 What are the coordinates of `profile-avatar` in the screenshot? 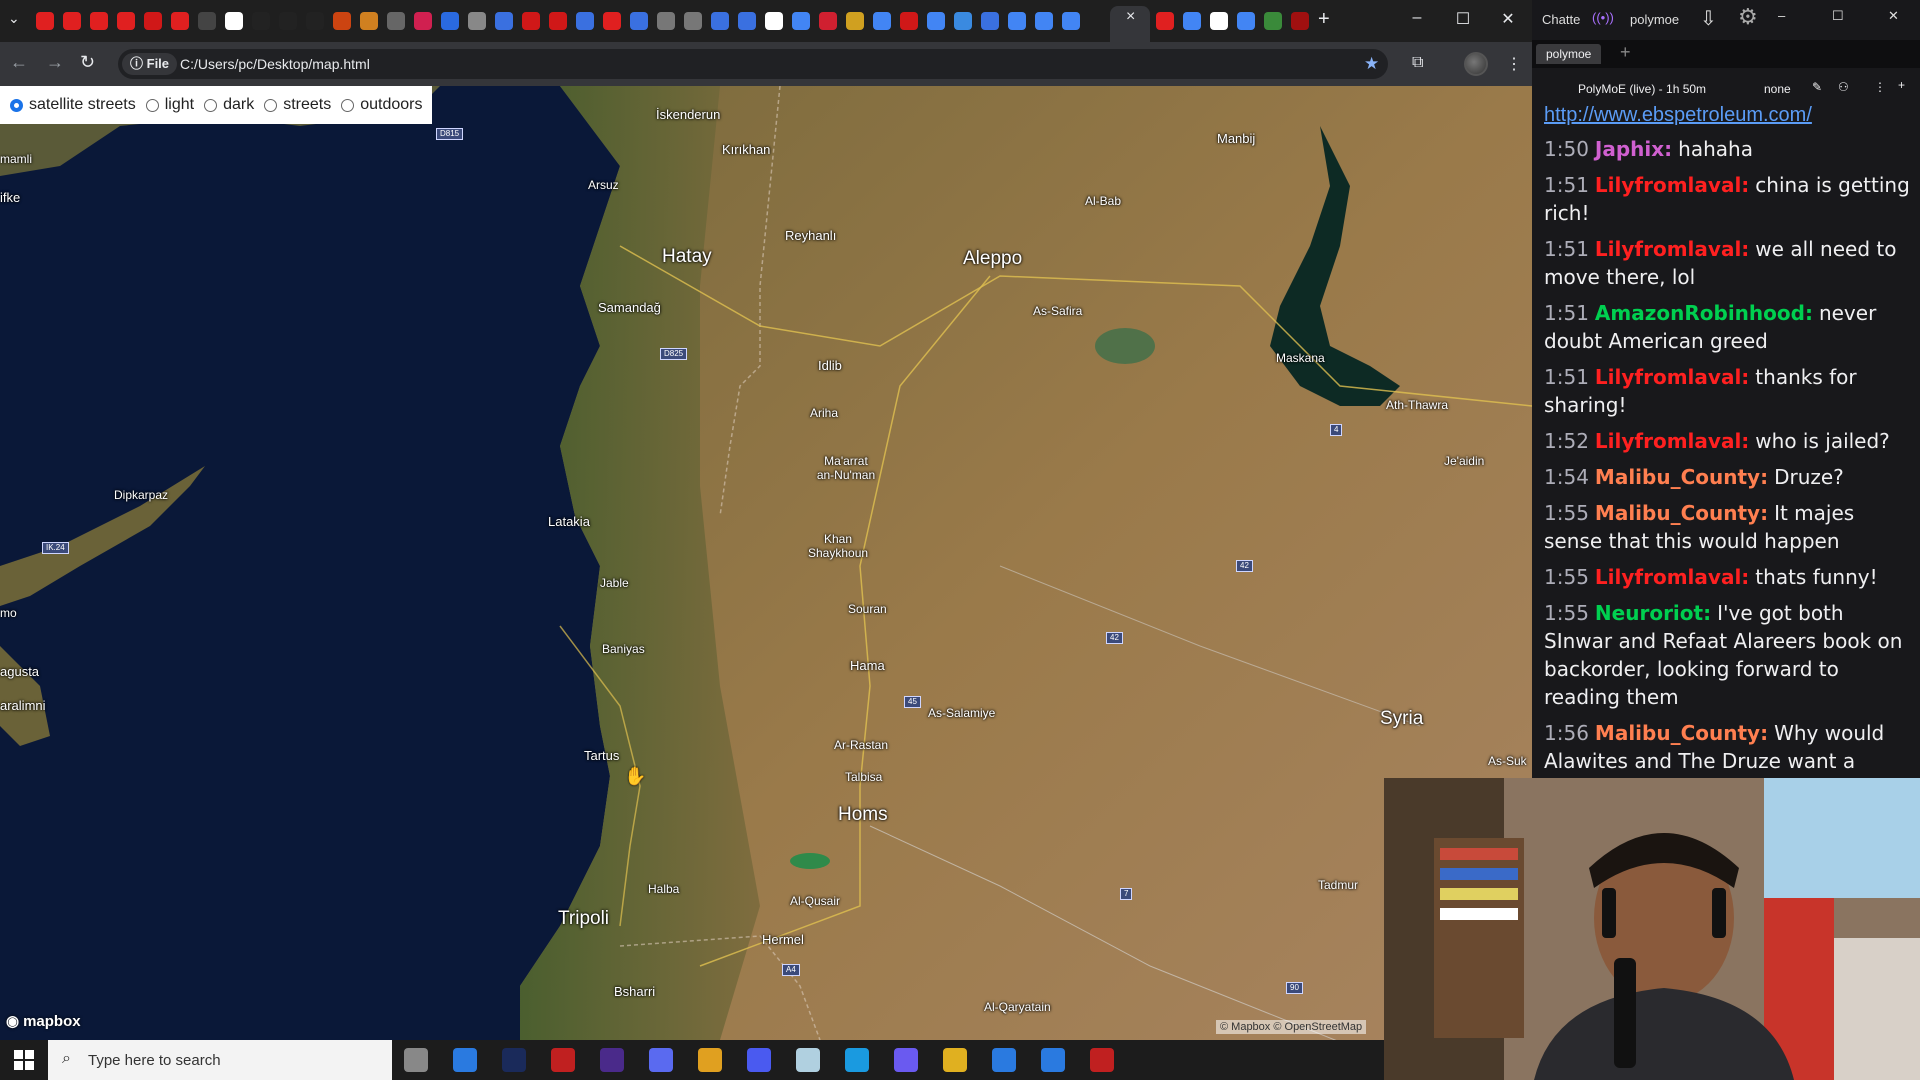 It's located at (1476, 64).